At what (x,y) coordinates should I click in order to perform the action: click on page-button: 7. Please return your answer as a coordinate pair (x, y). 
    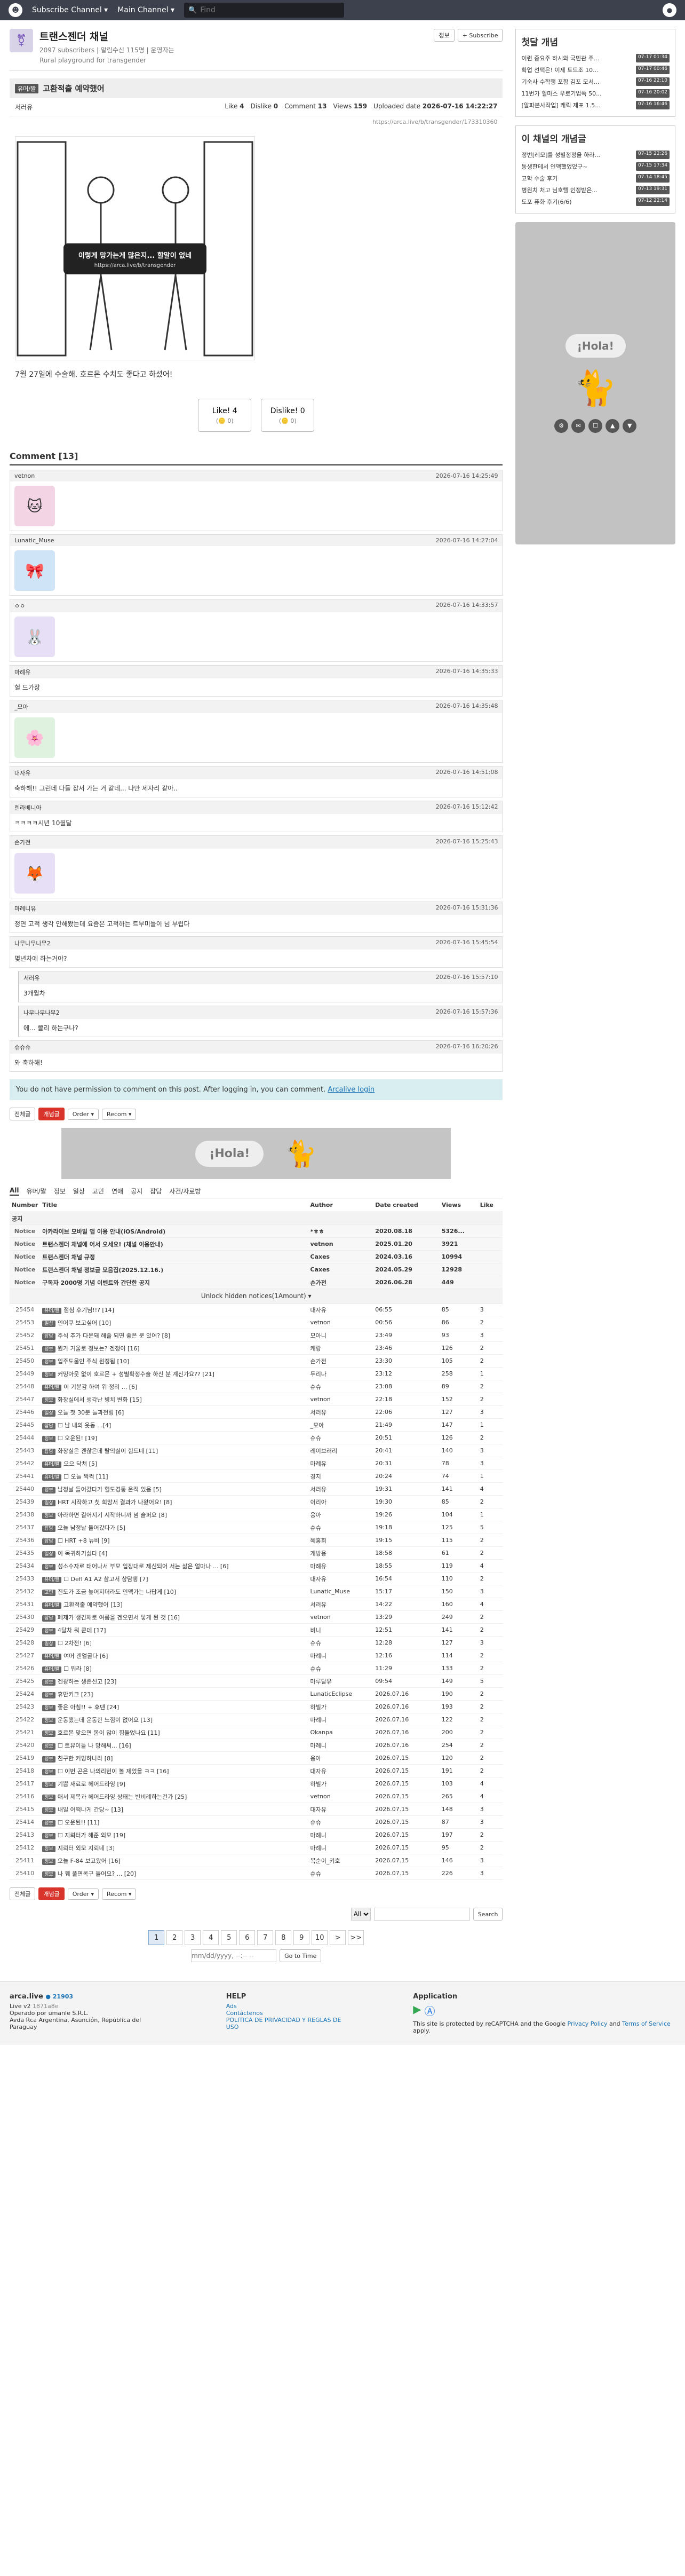
    Looking at the image, I should click on (265, 1937).